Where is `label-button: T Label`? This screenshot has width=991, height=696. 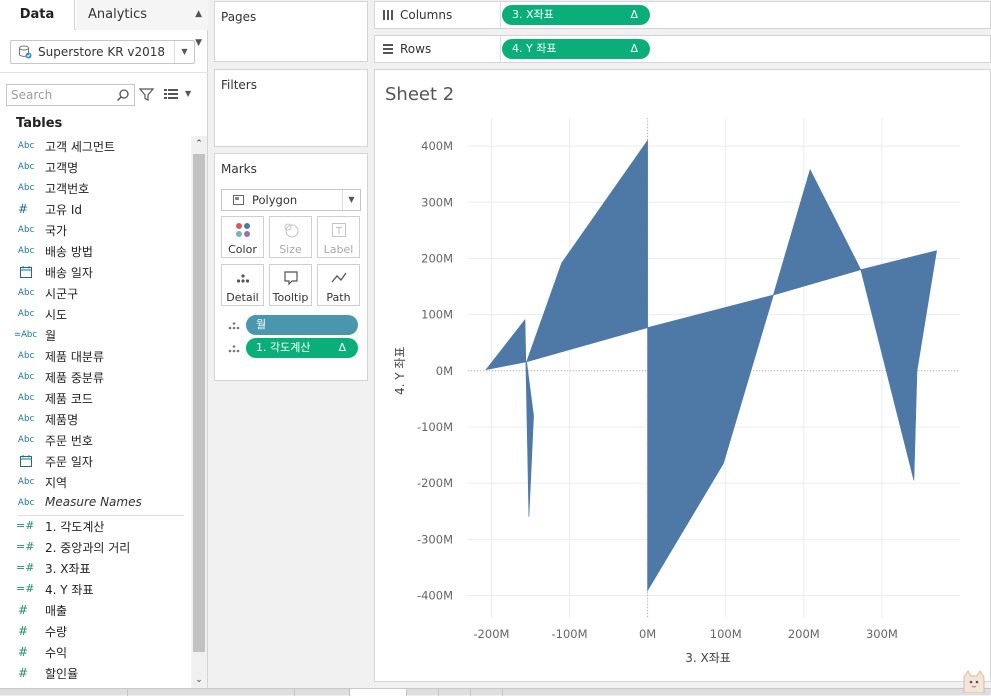
label-button: T Label is located at coordinates (338, 237).